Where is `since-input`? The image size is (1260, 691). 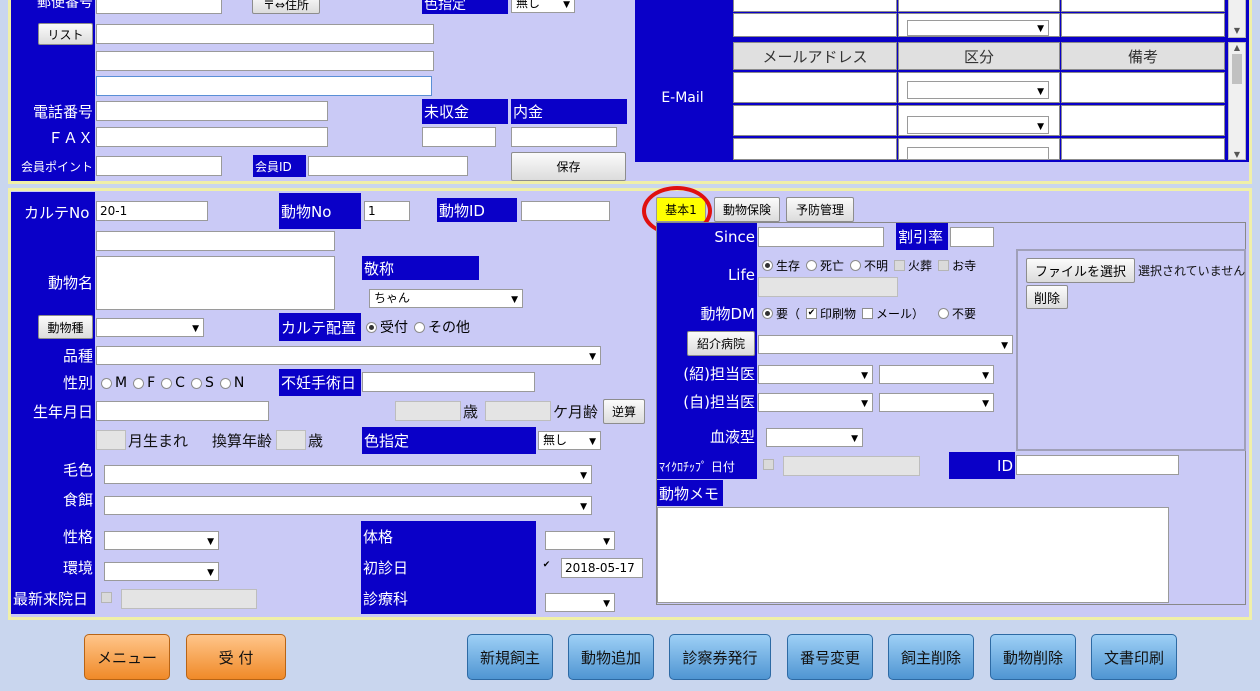 since-input is located at coordinates (821, 237).